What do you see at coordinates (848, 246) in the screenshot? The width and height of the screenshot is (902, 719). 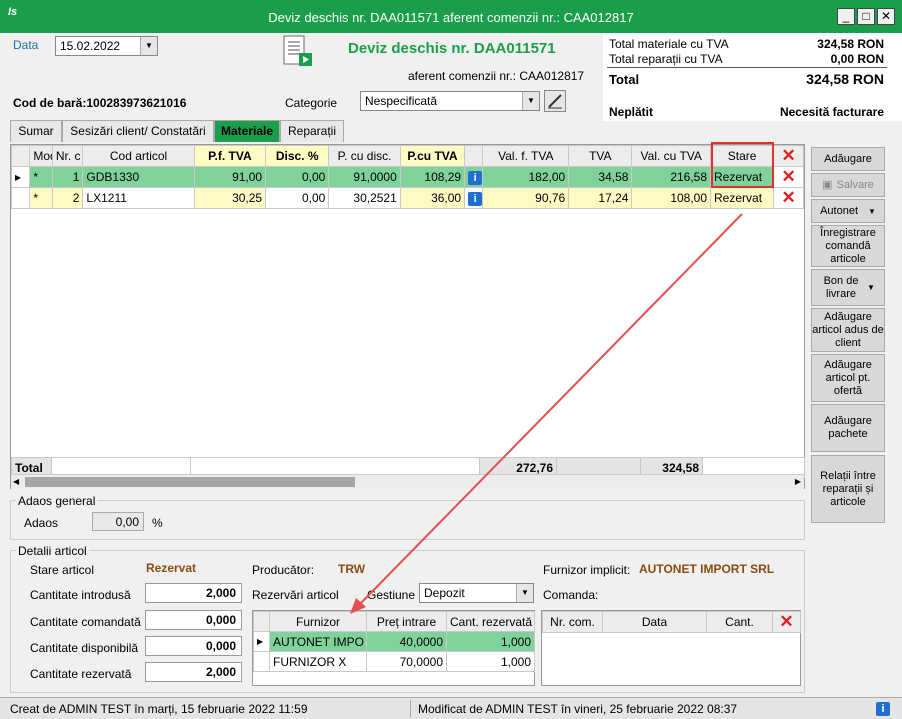 I see `register-order-button: Înregistrare comandă articole` at bounding box center [848, 246].